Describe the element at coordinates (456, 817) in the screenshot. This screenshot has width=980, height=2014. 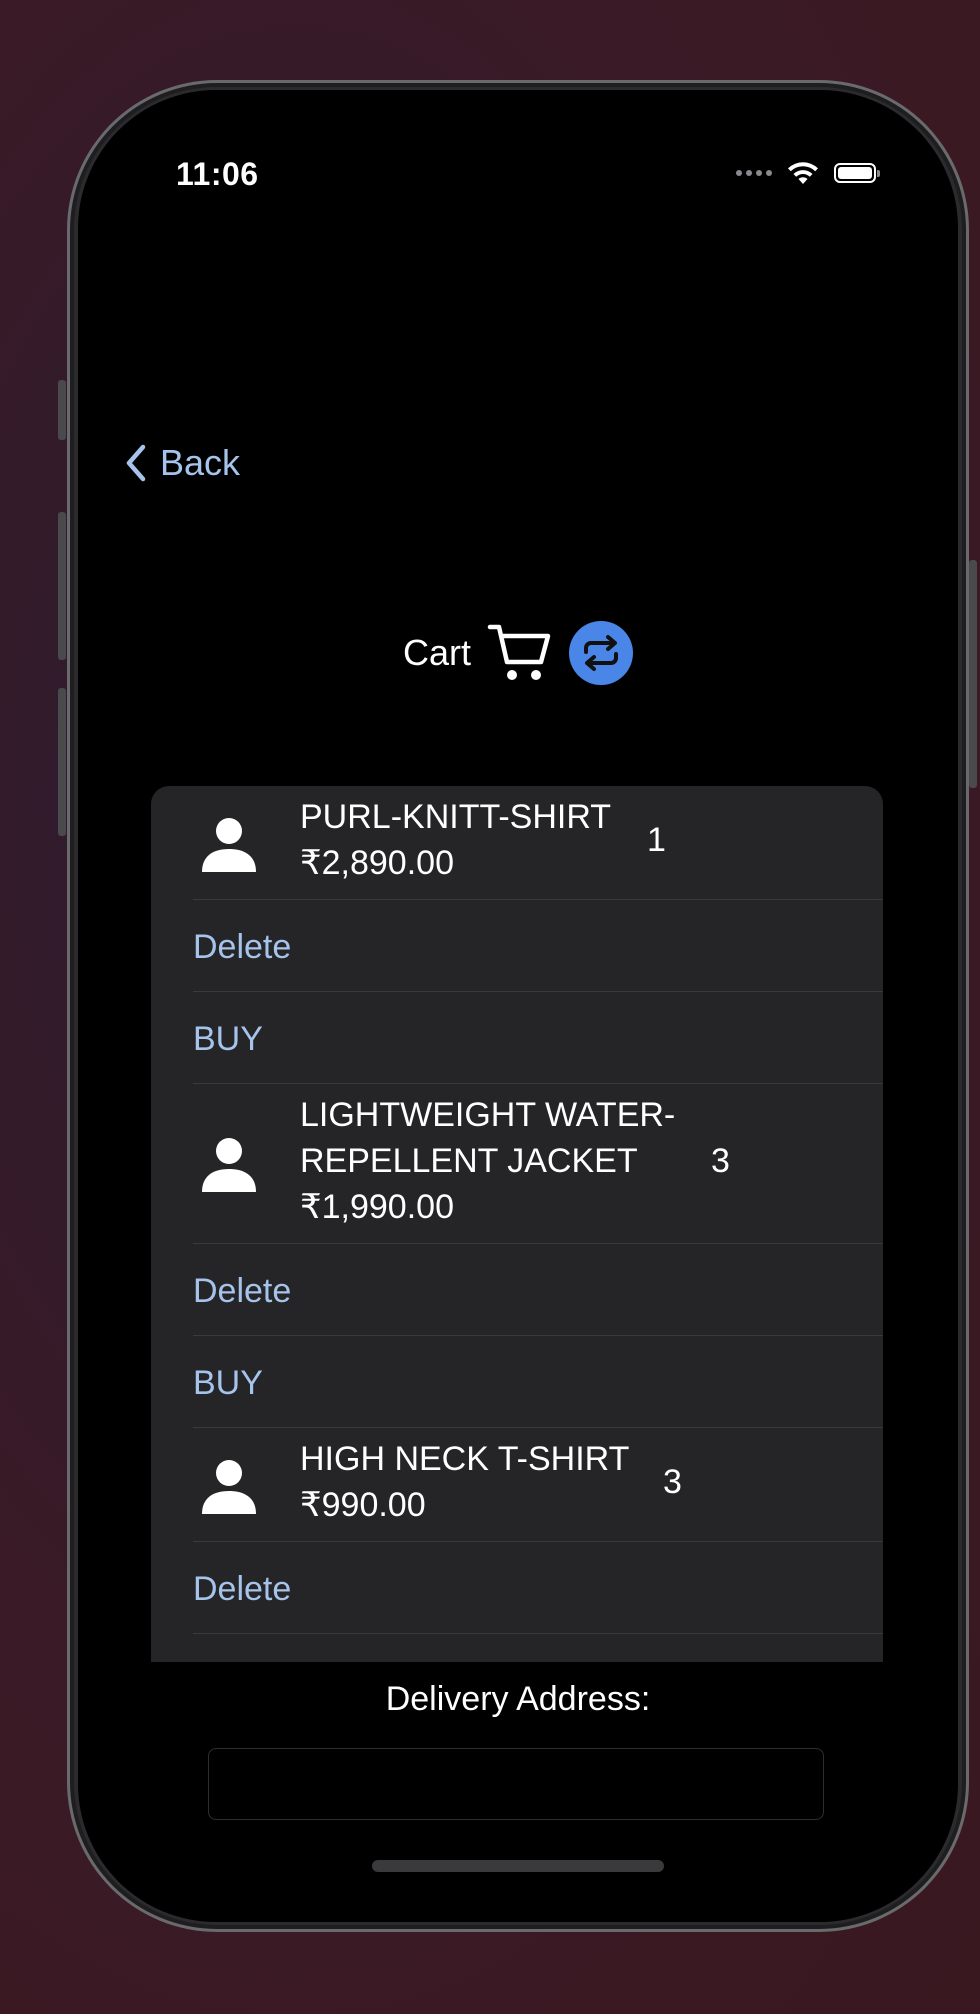
I see `item-name: PURL-KNITT-SHIRT` at that location.